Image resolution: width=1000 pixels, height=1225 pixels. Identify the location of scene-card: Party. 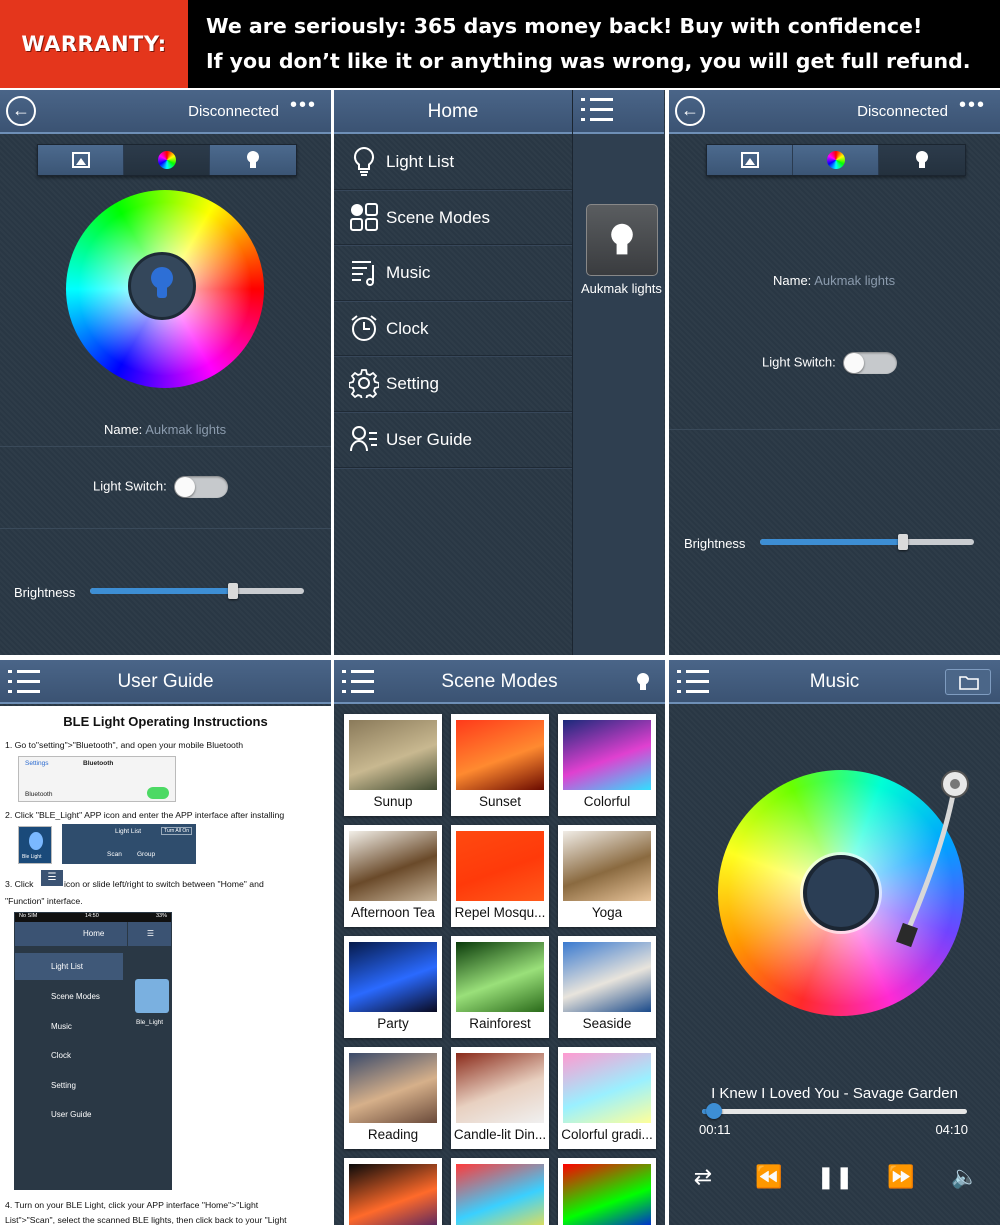
(393, 987).